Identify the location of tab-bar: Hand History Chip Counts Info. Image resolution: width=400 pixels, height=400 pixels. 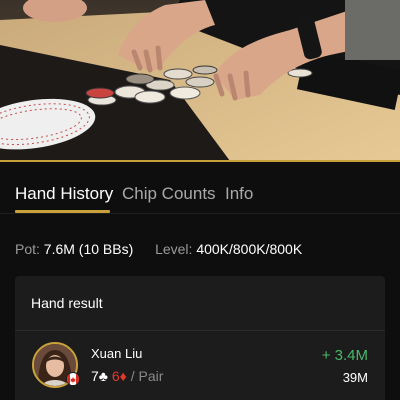
(200, 198).